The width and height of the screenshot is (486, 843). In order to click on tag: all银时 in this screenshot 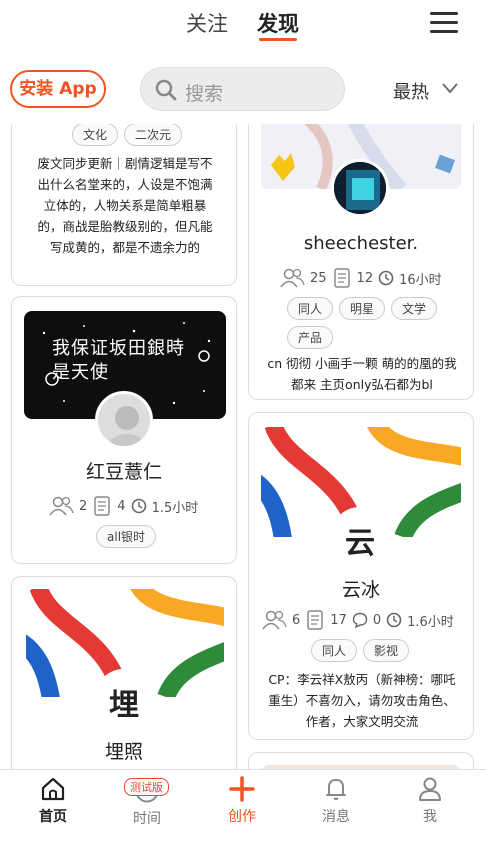, I will do `click(126, 536)`.